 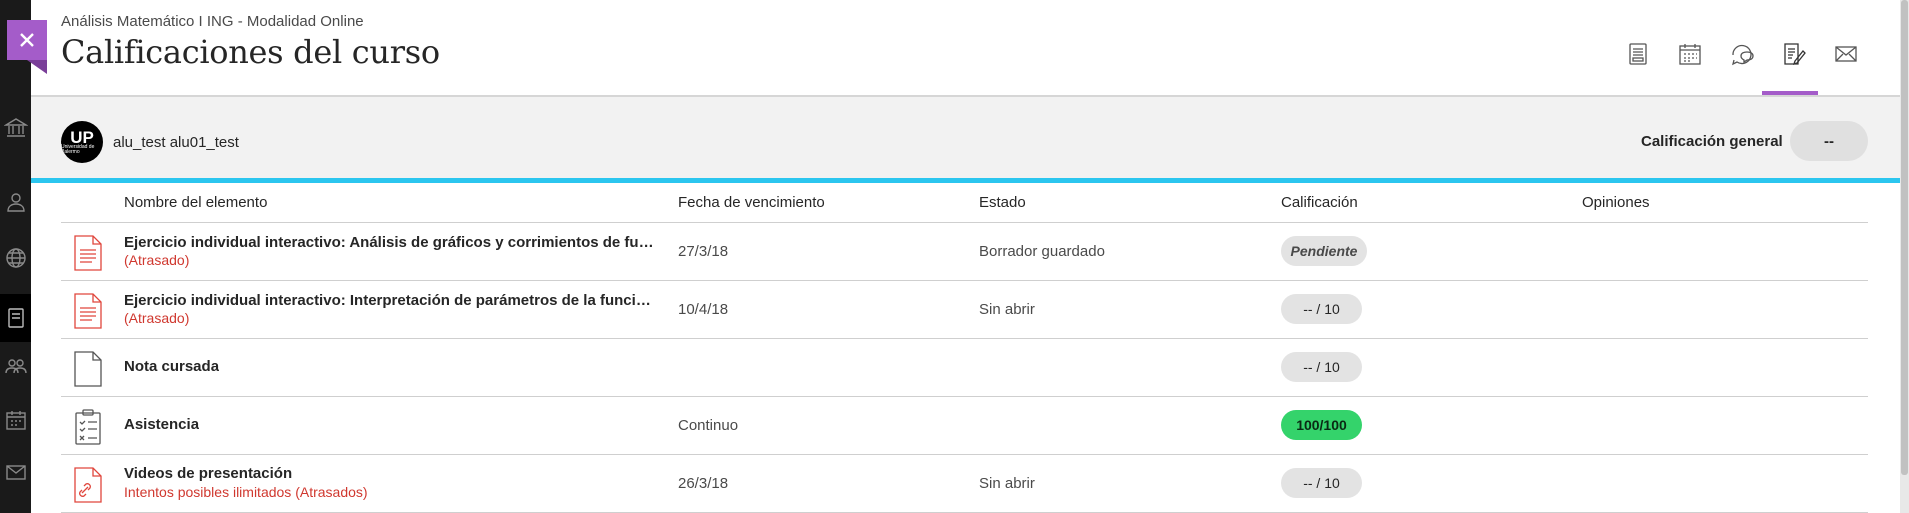 I want to click on scrollbar, so click(x=1904, y=256).